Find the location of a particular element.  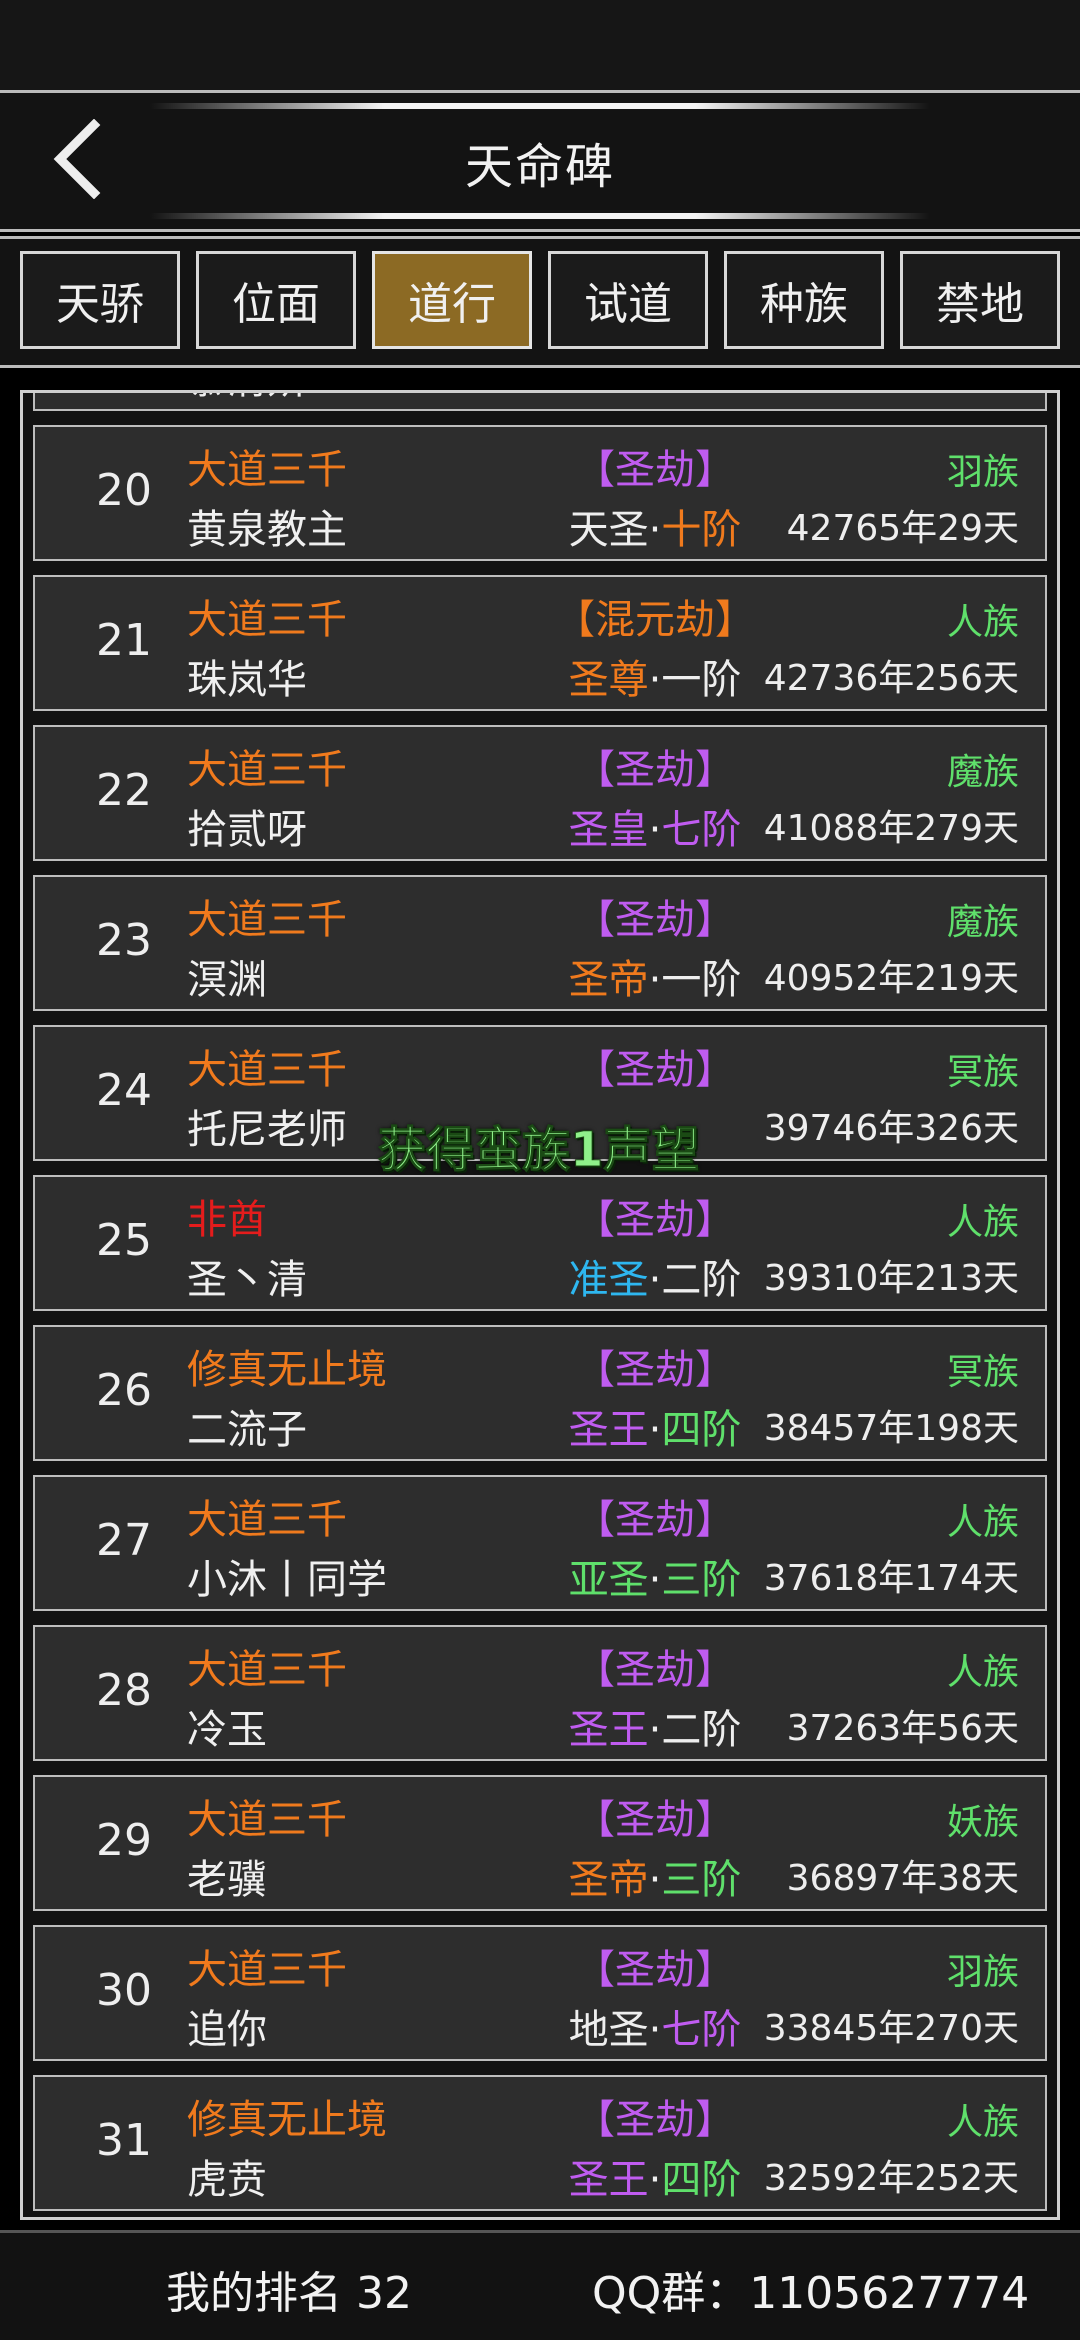

player-name: 老骥 is located at coordinates (227, 1880).